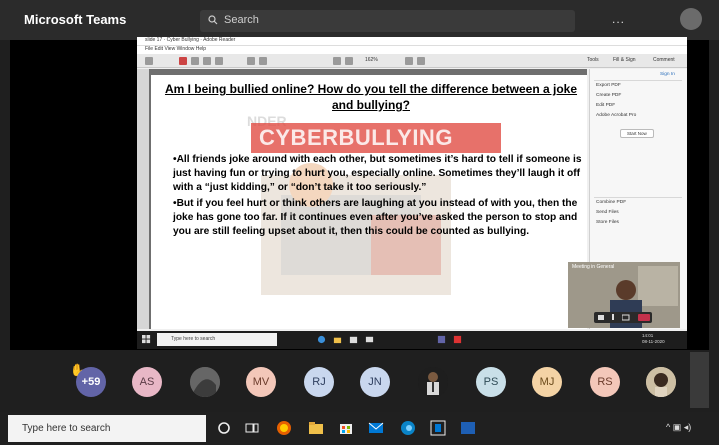 The width and height of the screenshot is (719, 445). I want to click on pdf-window-titlebar: slide 17 · Cyber Bullying · Adobe Reader, so click(412, 41).